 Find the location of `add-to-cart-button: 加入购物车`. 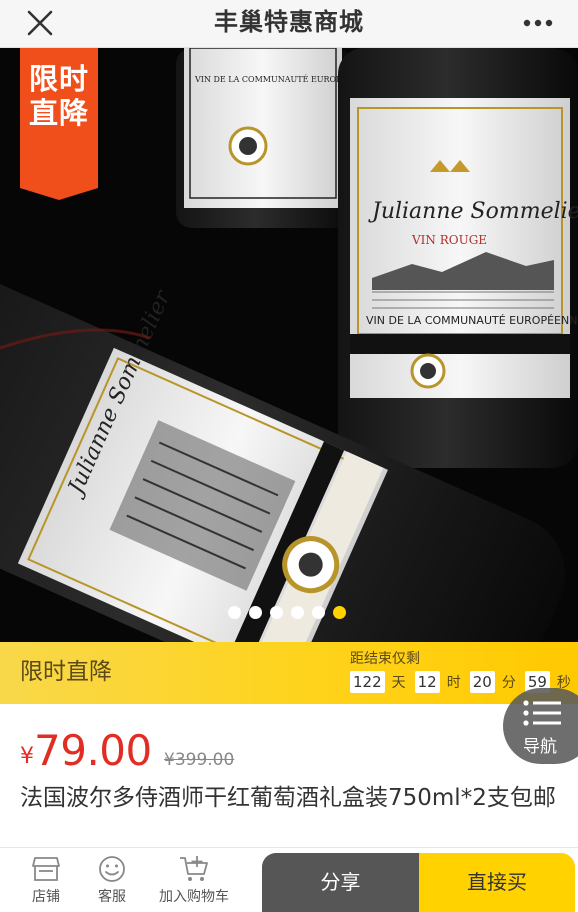

add-to-cart-button: 加入购物车 is located at coordinates (194, 880).